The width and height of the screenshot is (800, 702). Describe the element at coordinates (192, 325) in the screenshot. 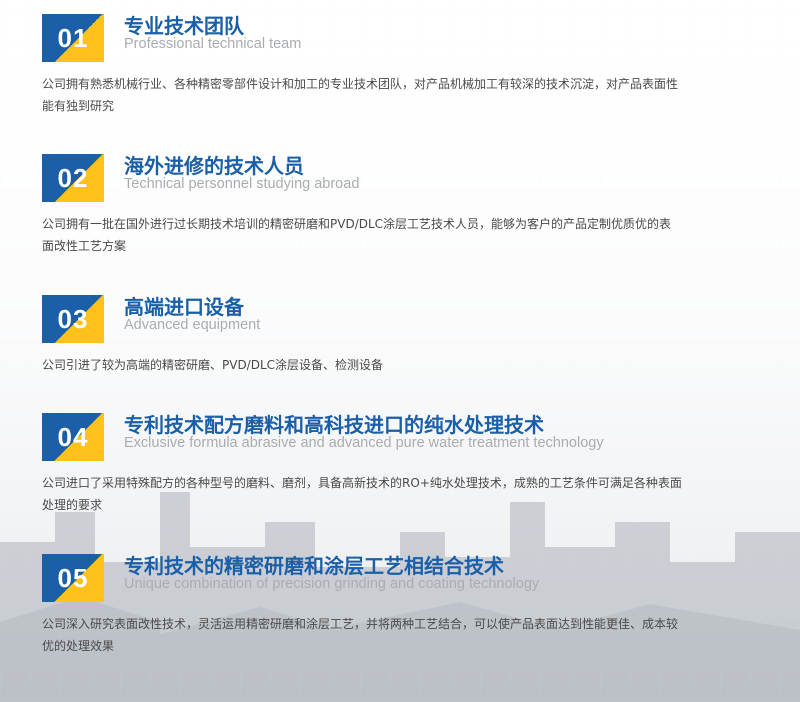

I see `feature-subtitle: Advanced equipment` at that location.